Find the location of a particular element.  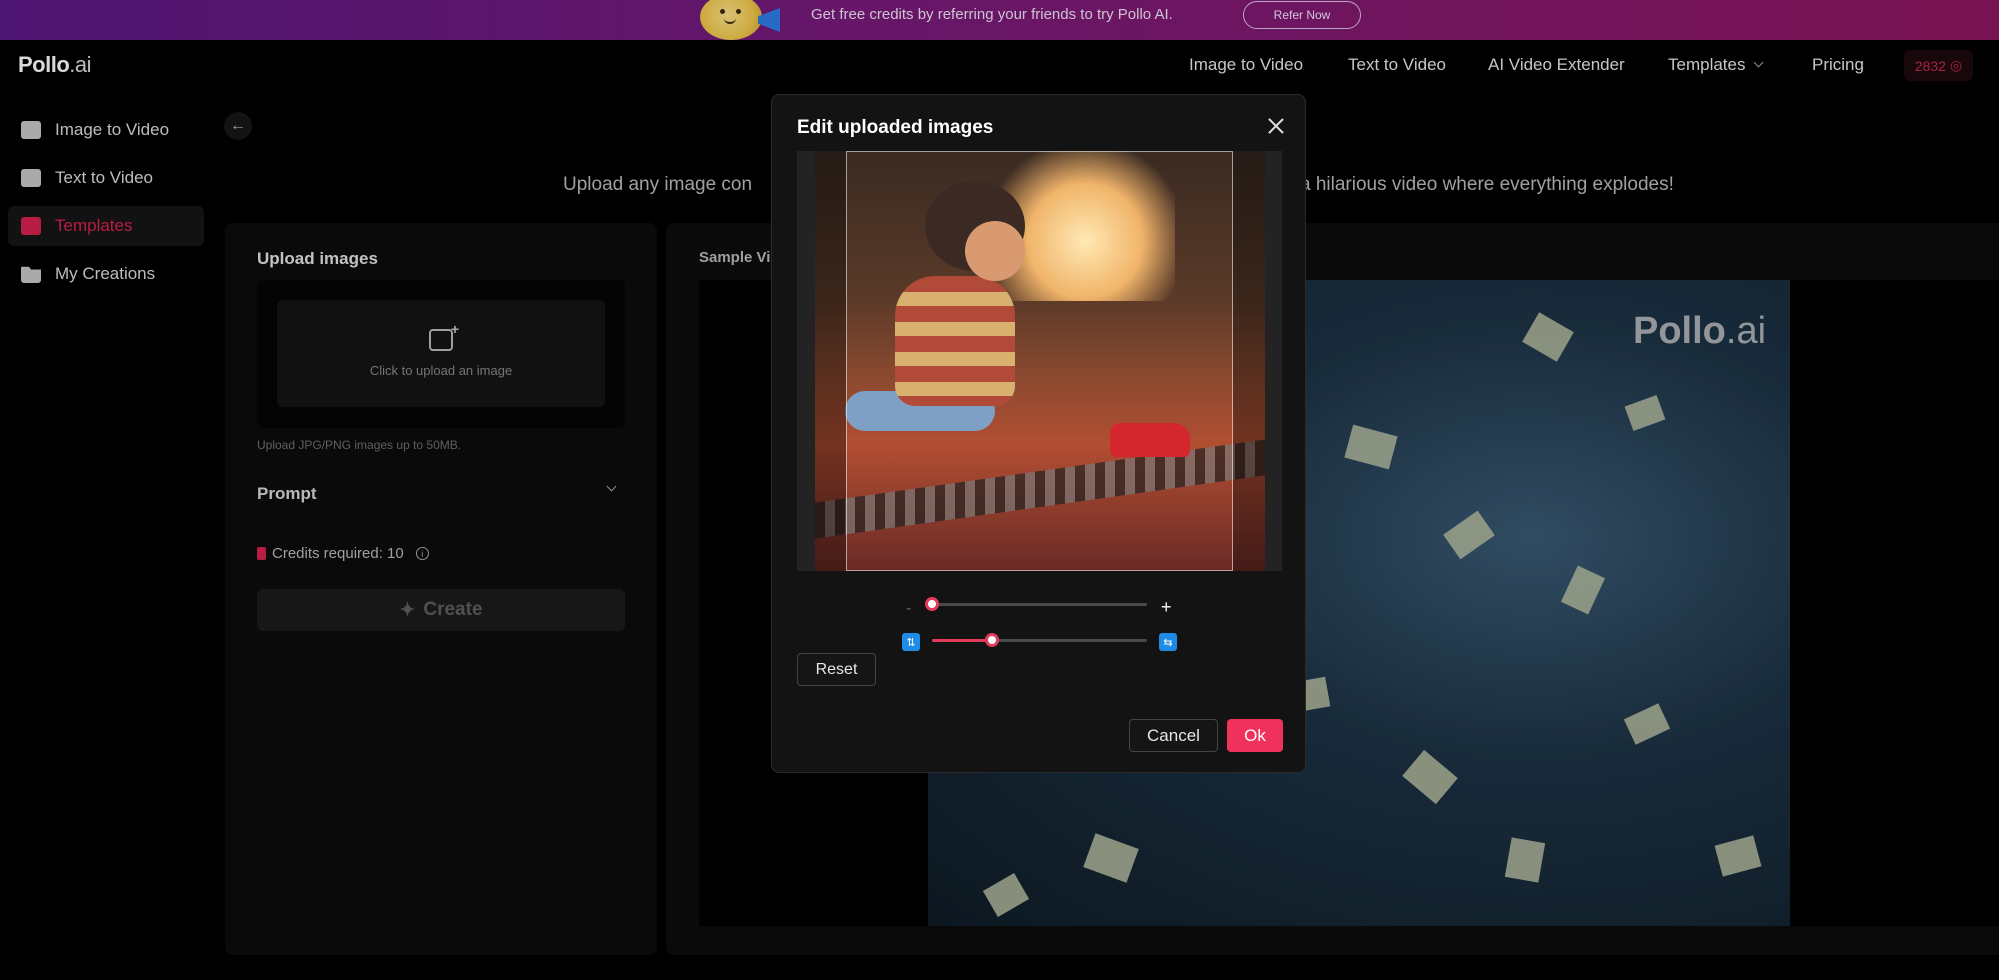

flip-horizontal-icon: ⇆ is located at coordinates (1168, 642).